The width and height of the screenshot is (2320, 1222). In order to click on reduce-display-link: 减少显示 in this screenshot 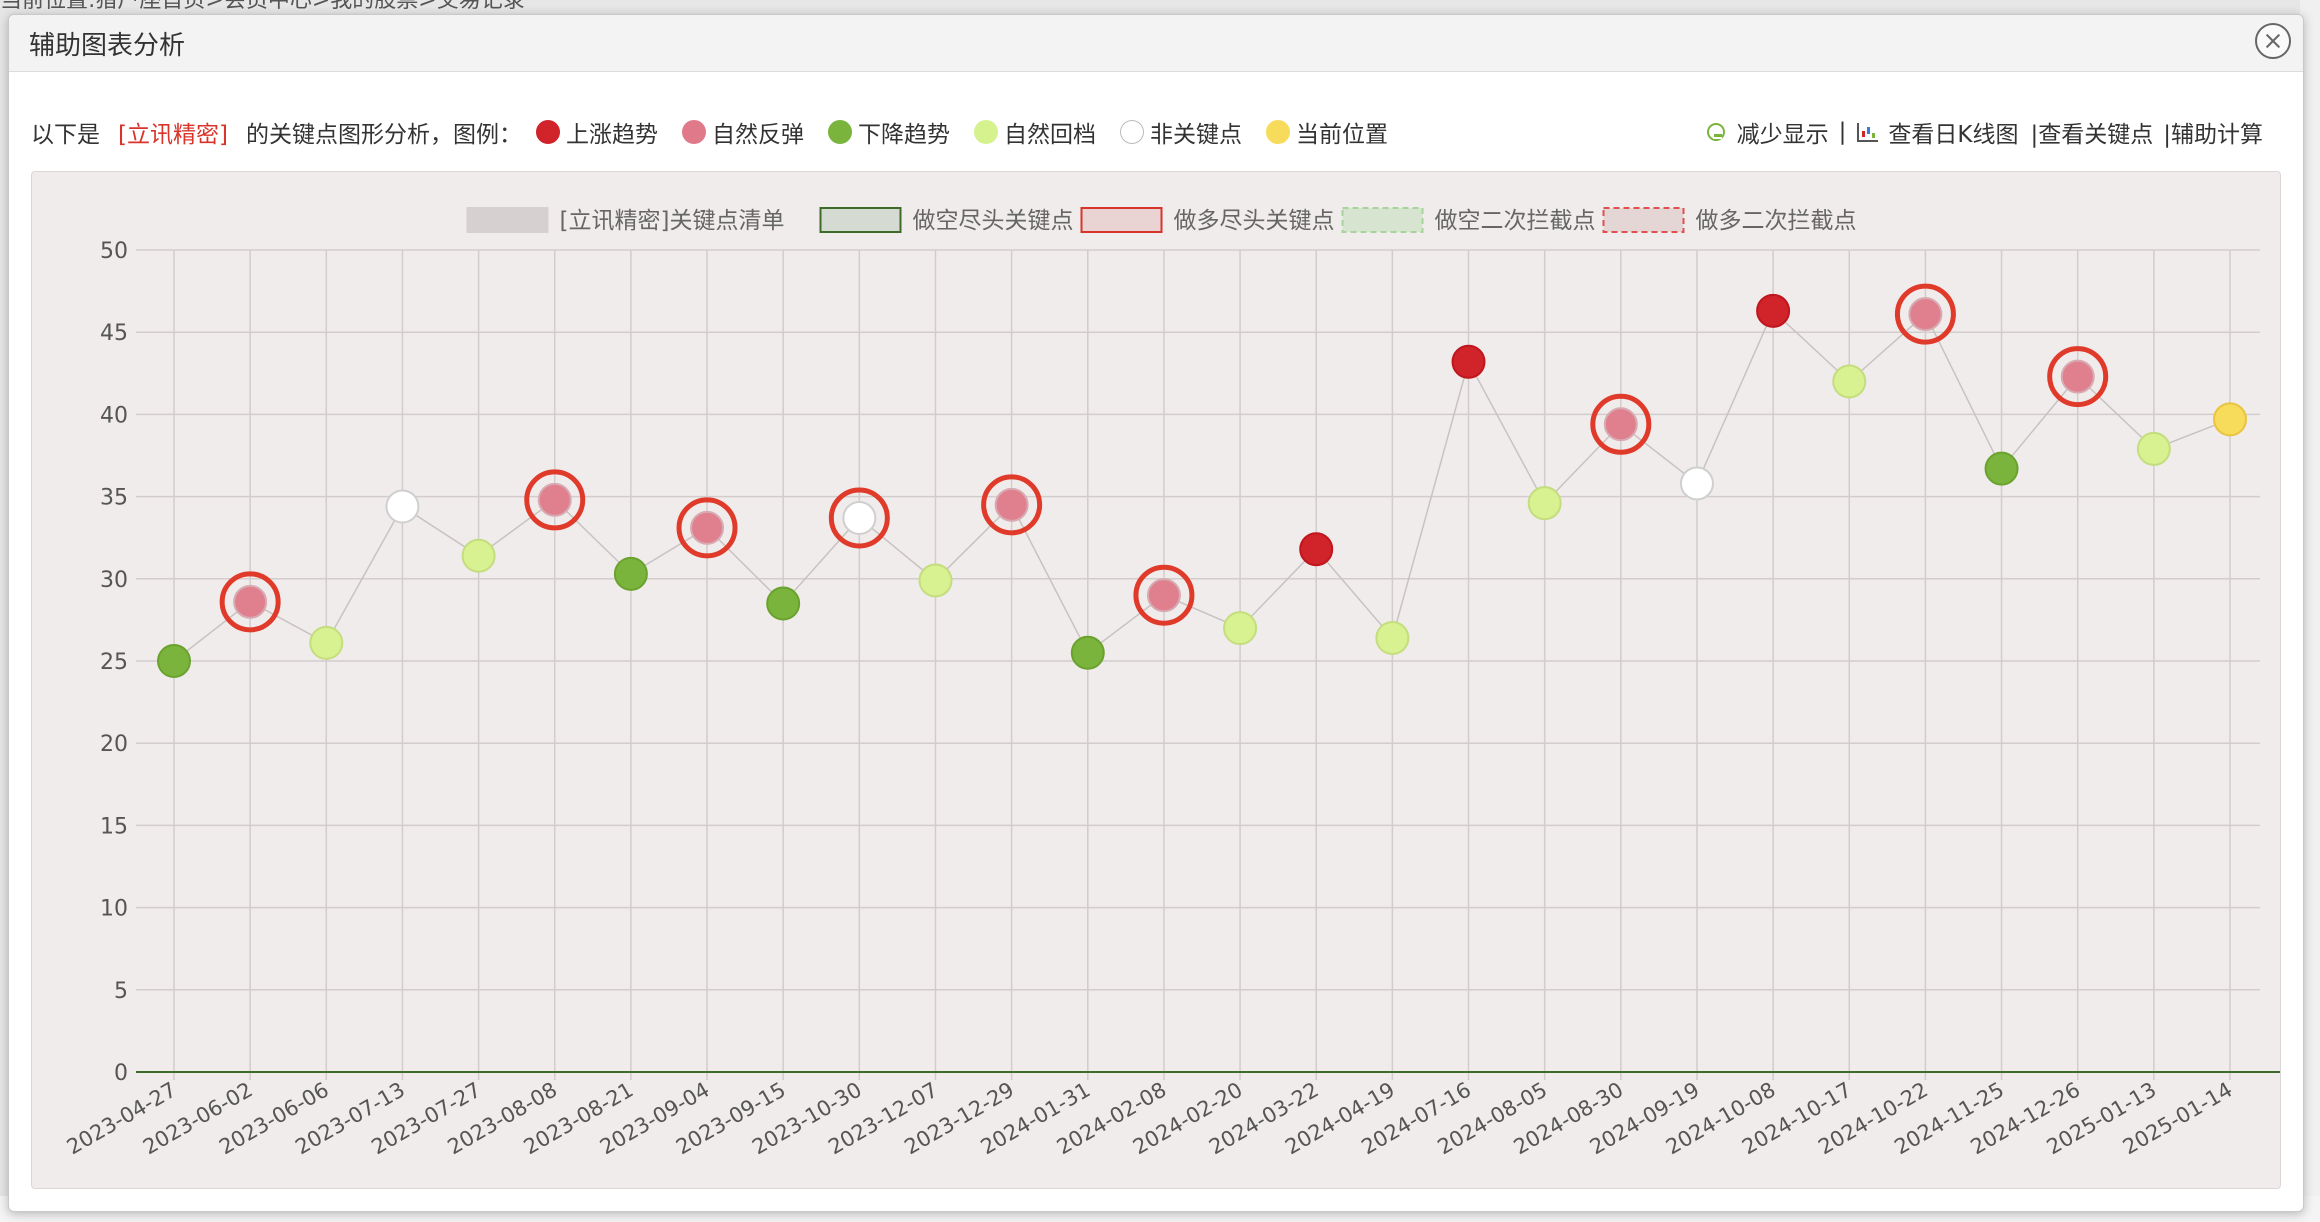, I will do `click(1783, 132)`.